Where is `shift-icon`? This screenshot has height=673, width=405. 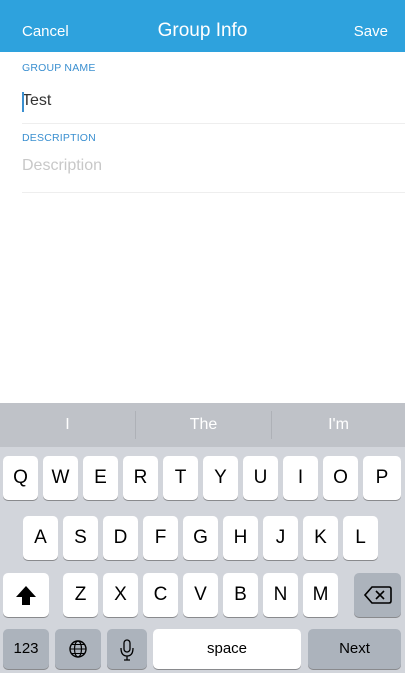 shift-icon is located at coordinates (26, 595).